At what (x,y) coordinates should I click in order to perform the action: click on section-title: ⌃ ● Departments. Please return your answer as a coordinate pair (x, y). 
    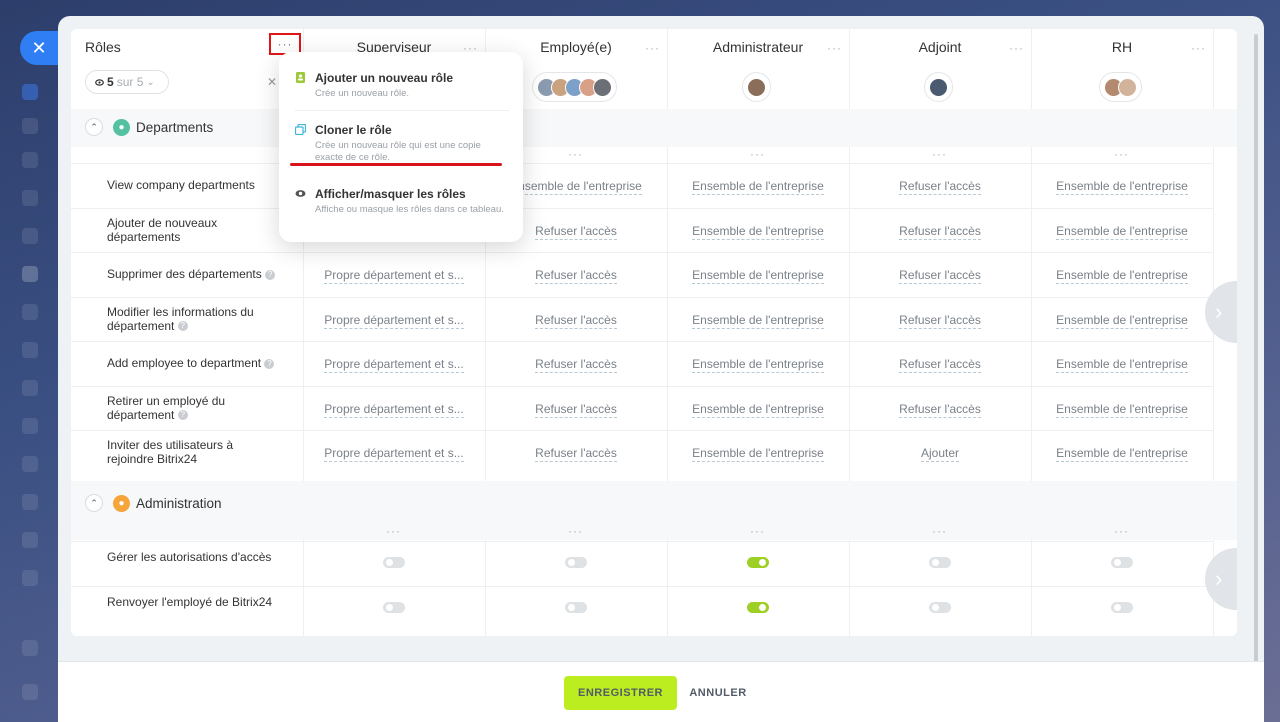
    Looking at the image, I should click on (149, 127).